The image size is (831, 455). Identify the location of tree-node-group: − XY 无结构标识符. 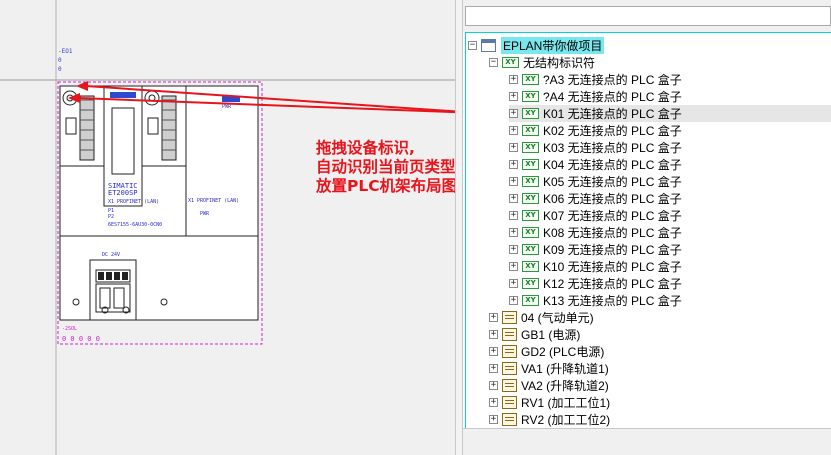
(542, 62).